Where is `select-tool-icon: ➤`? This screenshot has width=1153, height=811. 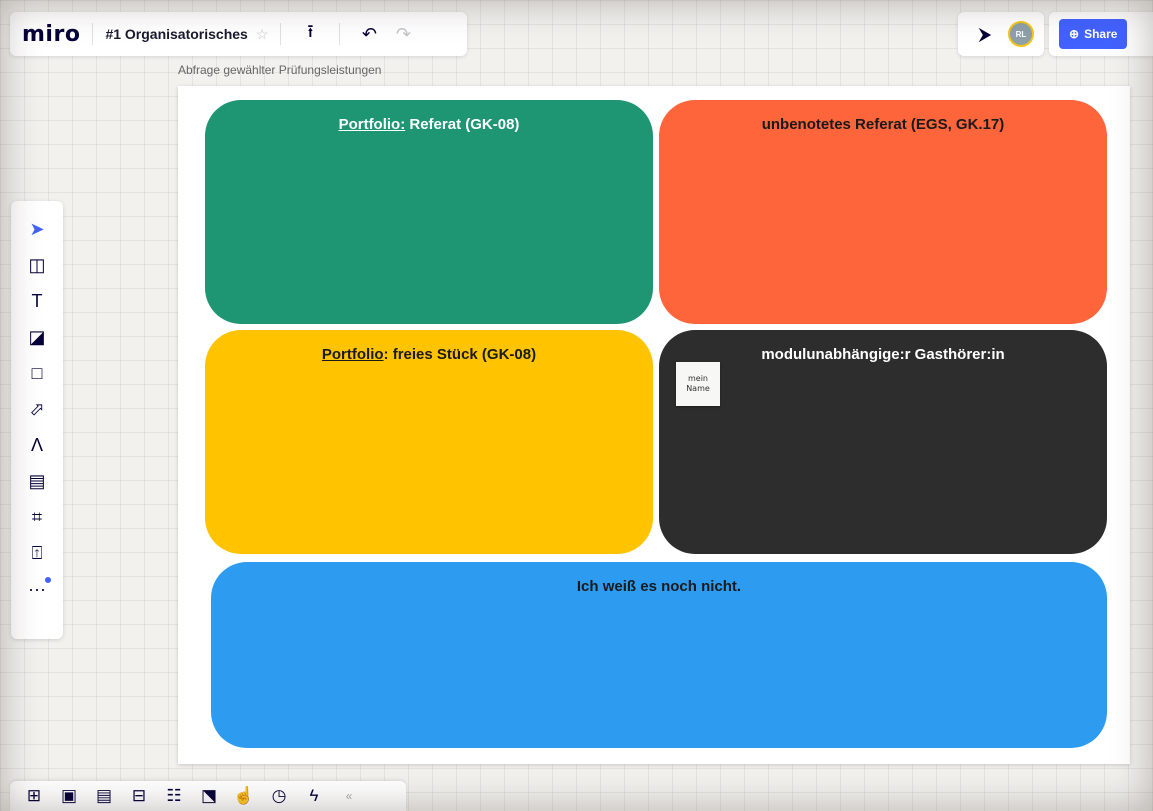 select-tool-icon: ➤ is located at coordinates (37, 229).